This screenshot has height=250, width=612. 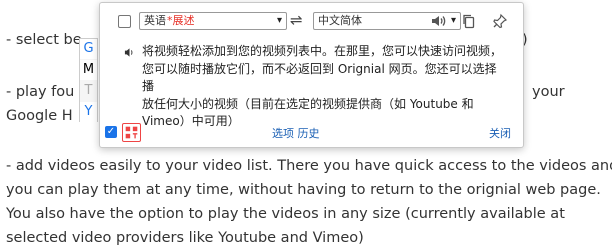 I want to click on side-item-g: G, so click(x=88, y=49).